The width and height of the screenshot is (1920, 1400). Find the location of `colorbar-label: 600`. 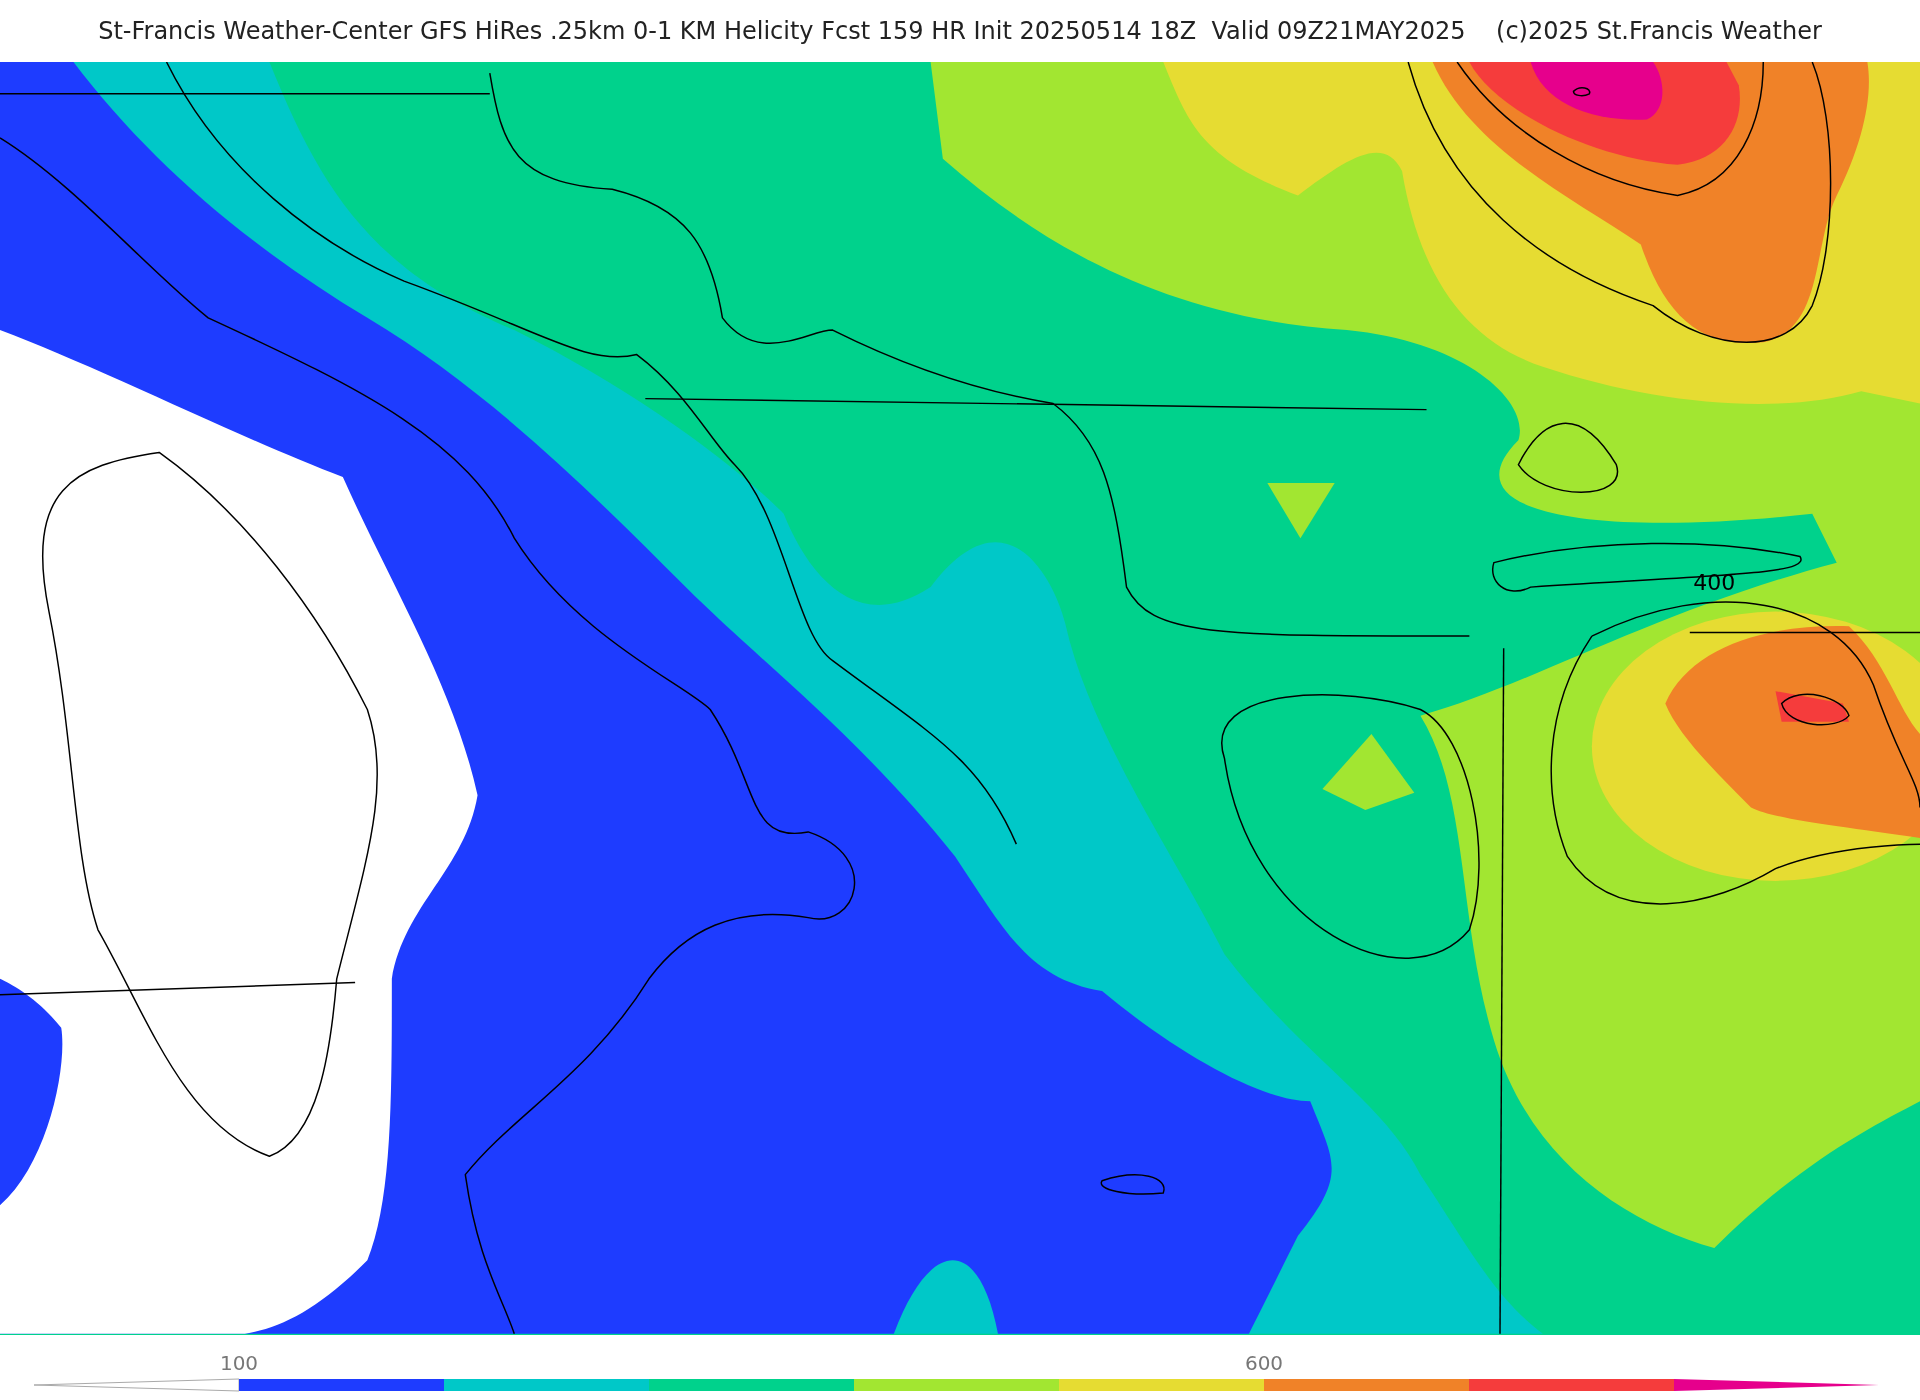

colorbar-label: 600 is located at coordinates (1264, 1363).